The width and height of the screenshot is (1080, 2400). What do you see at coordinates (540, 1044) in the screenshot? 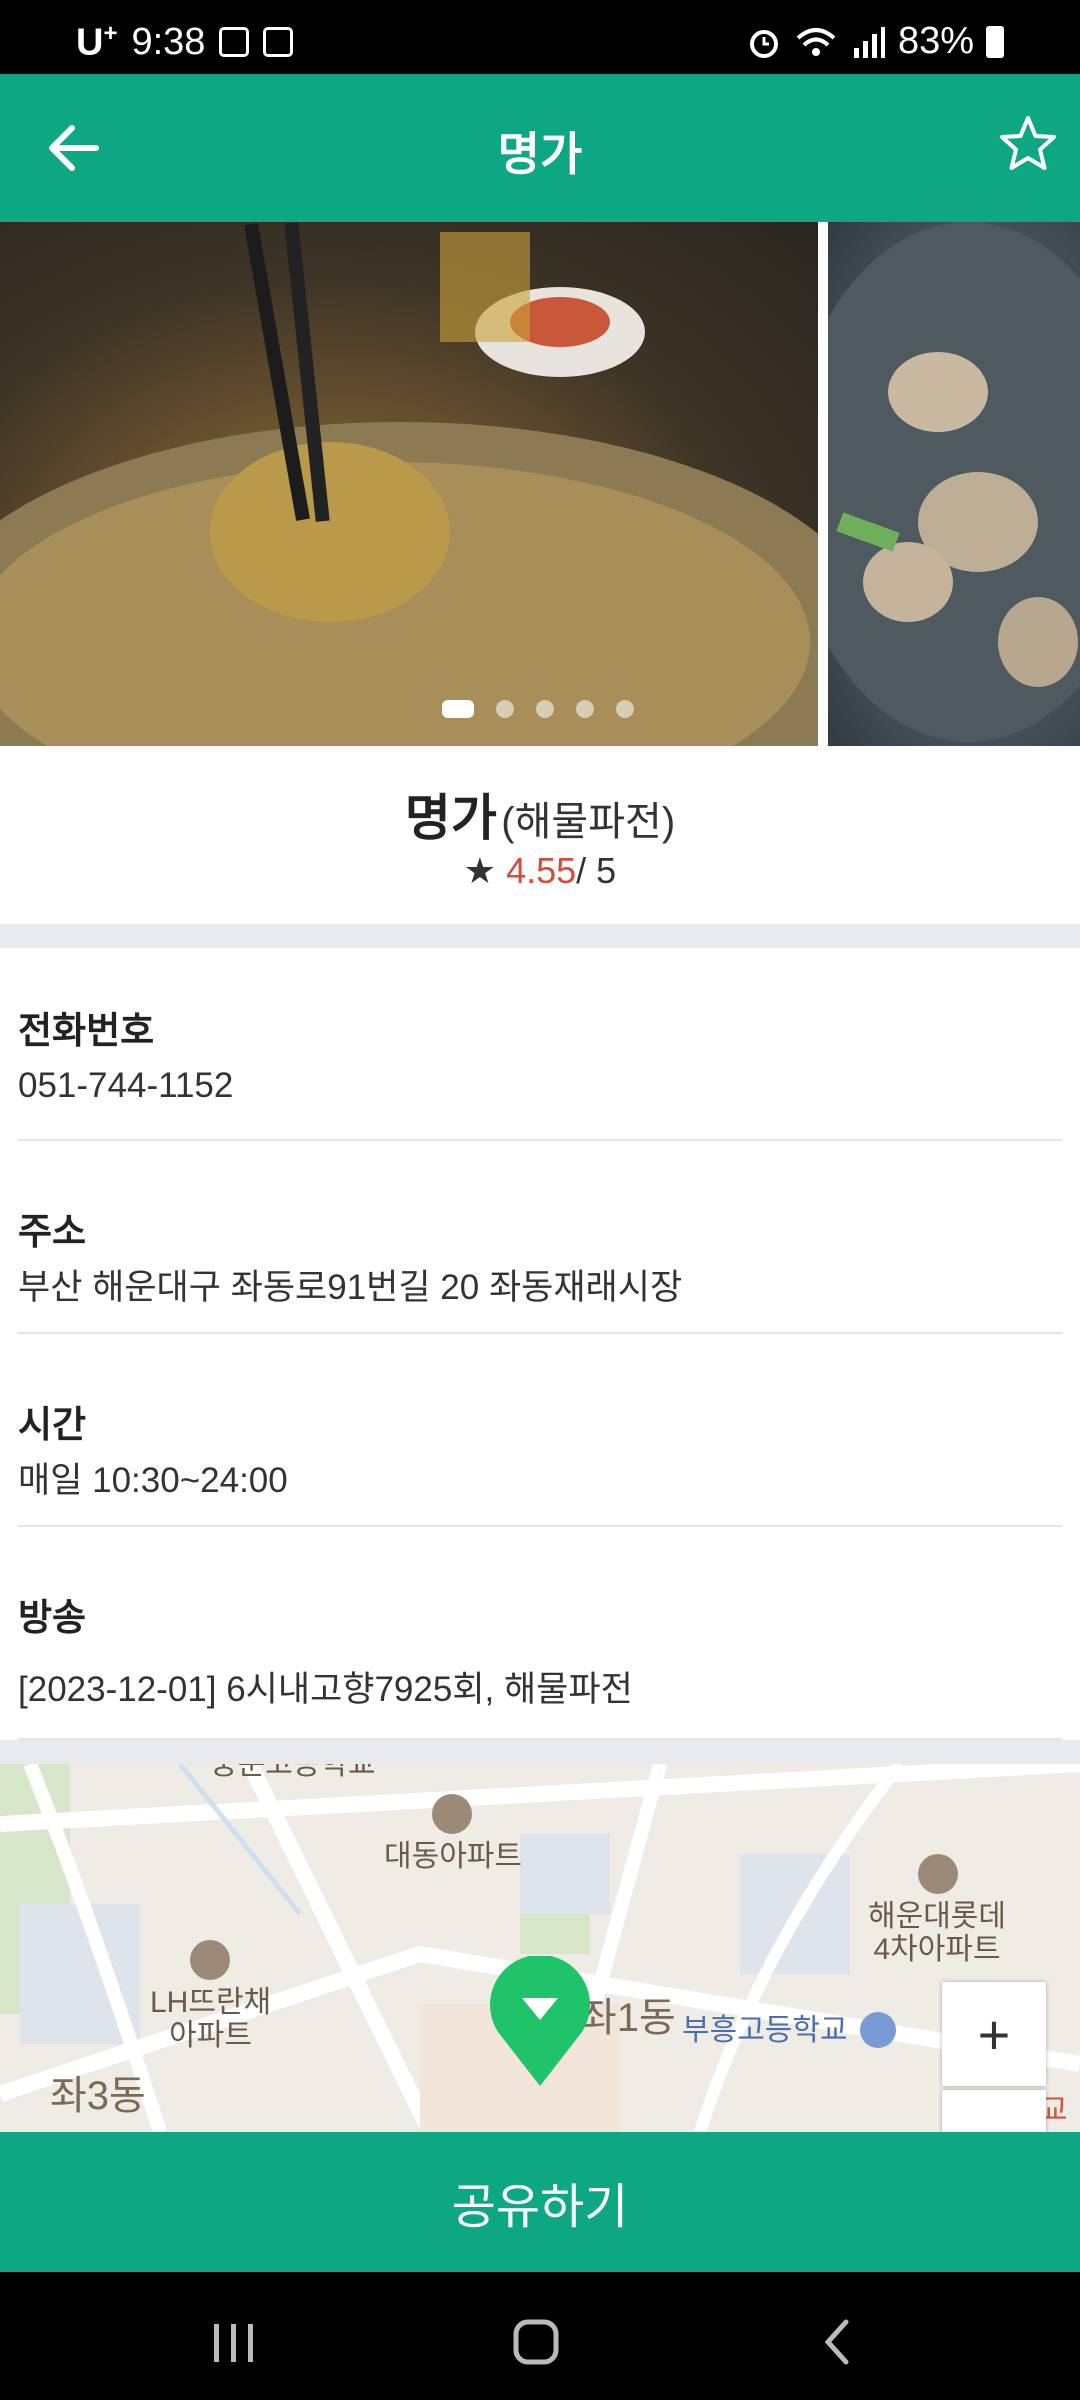
I see `phone-field: 전화번호 051-744-1152` at bounding box center [540, 1044].